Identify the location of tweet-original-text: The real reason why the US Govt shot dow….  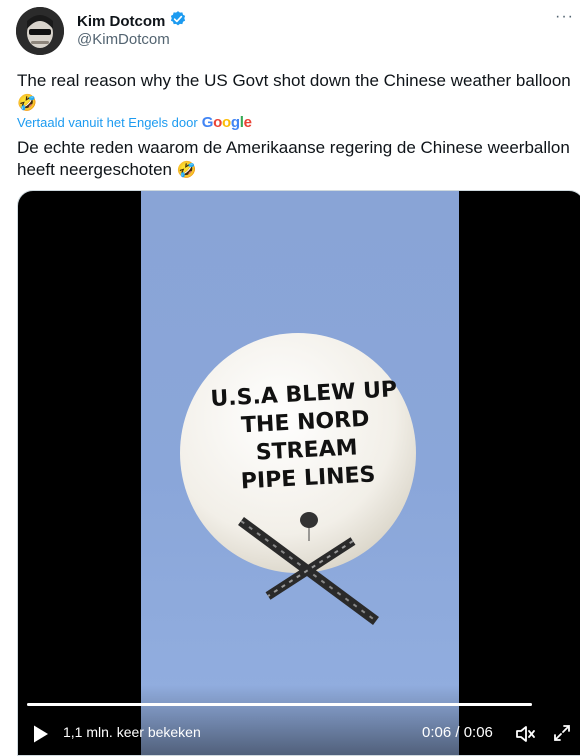
(298, 92).